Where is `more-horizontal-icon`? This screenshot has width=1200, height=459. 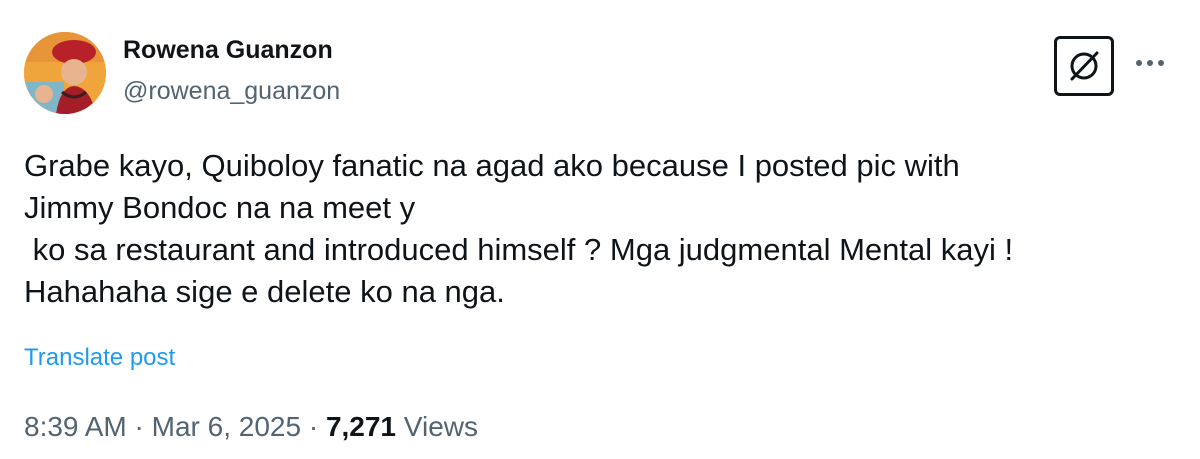
more-horizontal-icon is located at coordinates (1150, 63).